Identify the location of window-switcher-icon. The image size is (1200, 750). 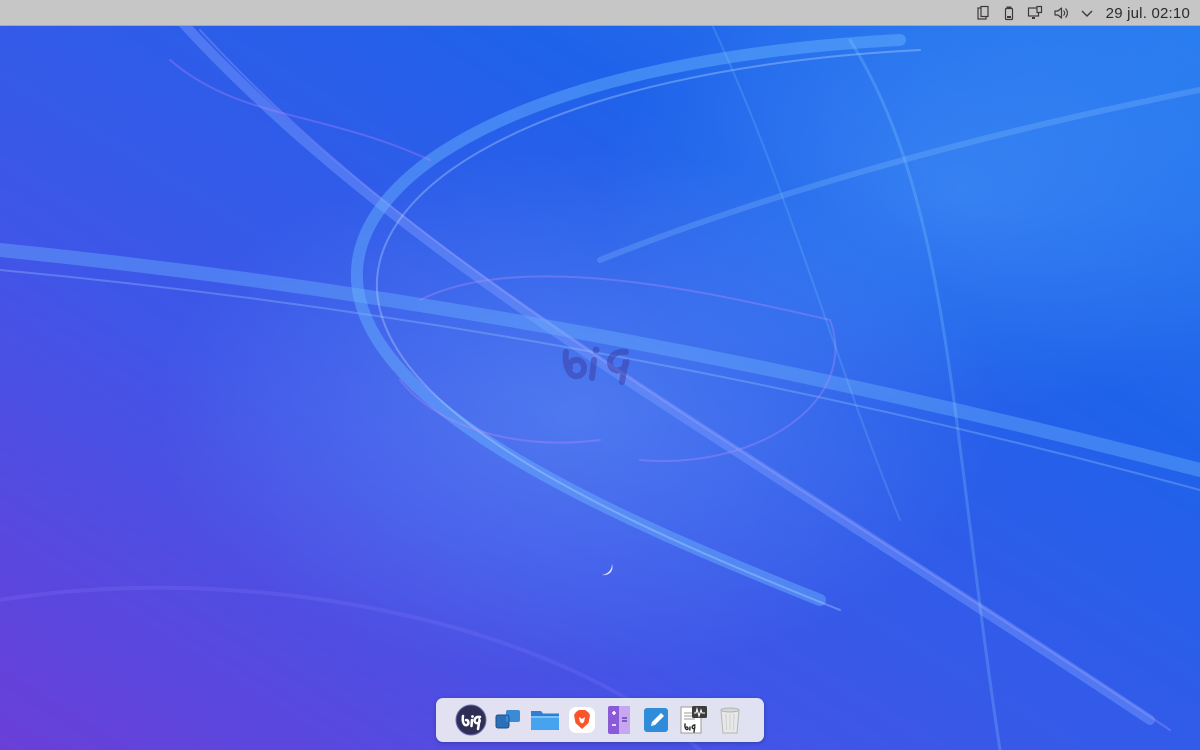
(508, 720).